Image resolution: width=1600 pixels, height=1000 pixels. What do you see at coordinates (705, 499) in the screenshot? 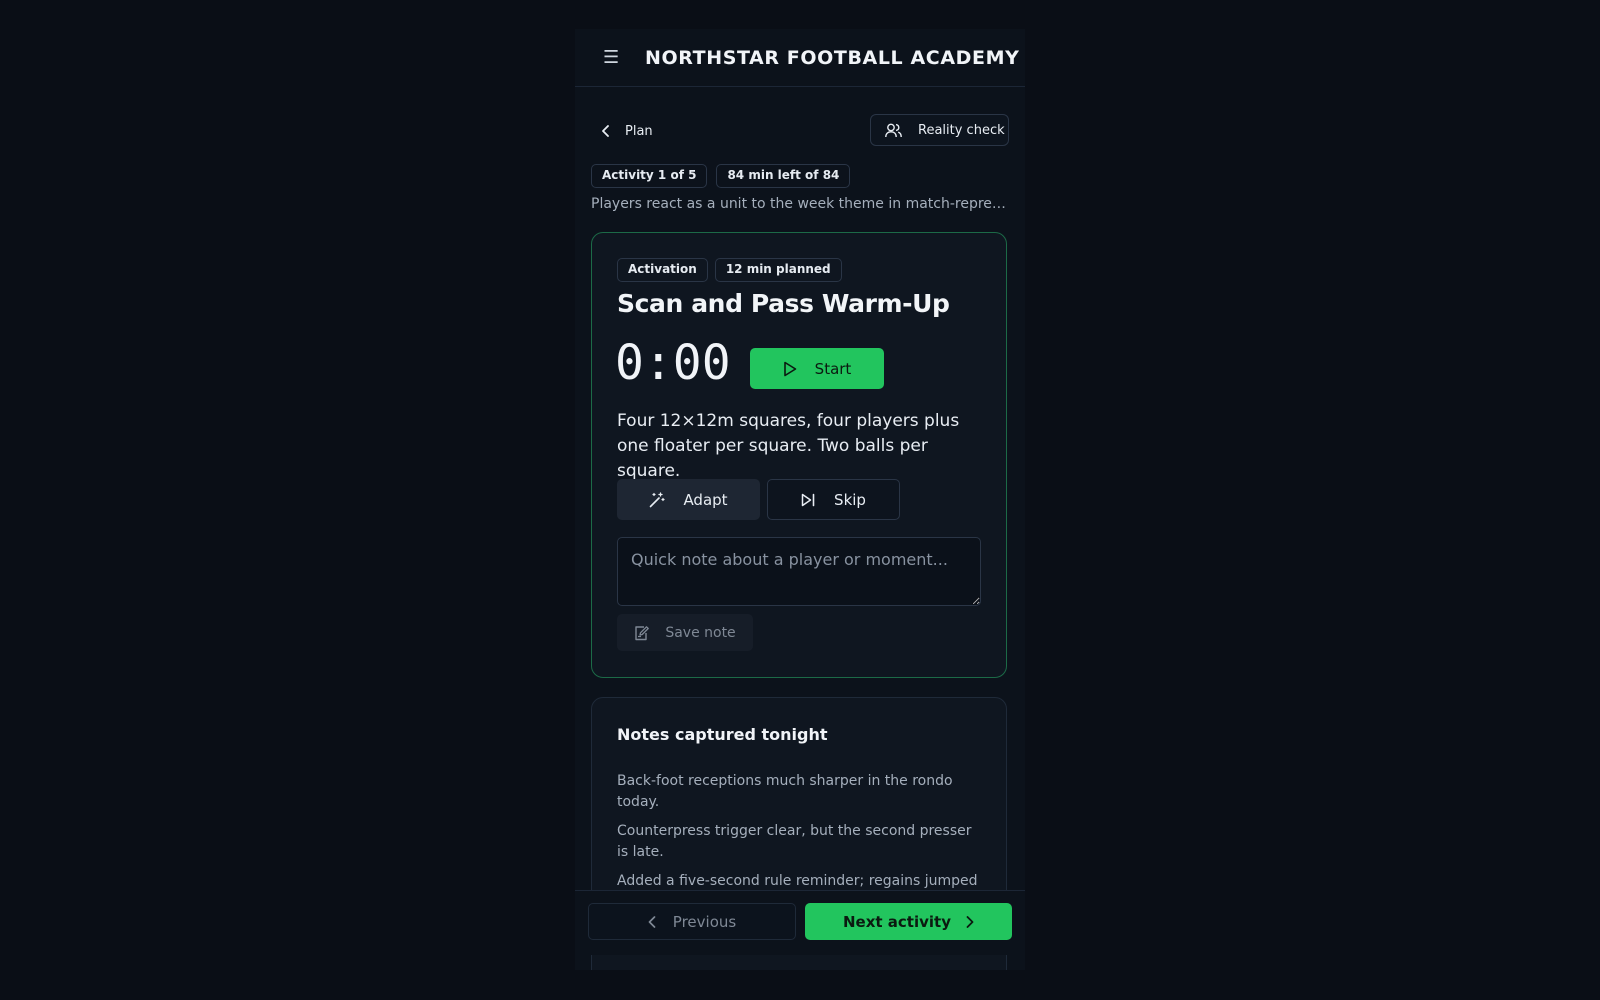
I see `adapt-label: Adapt` at bounding box center [705, 499].